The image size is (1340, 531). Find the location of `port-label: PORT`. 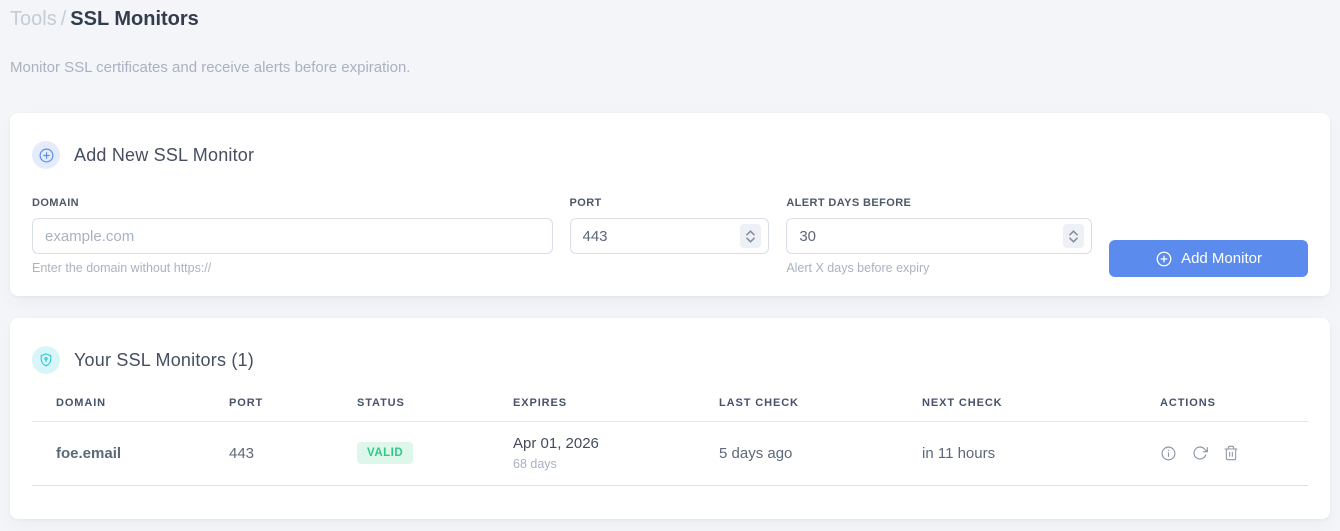

port-label: PORT is located at coordinates (585, 203).